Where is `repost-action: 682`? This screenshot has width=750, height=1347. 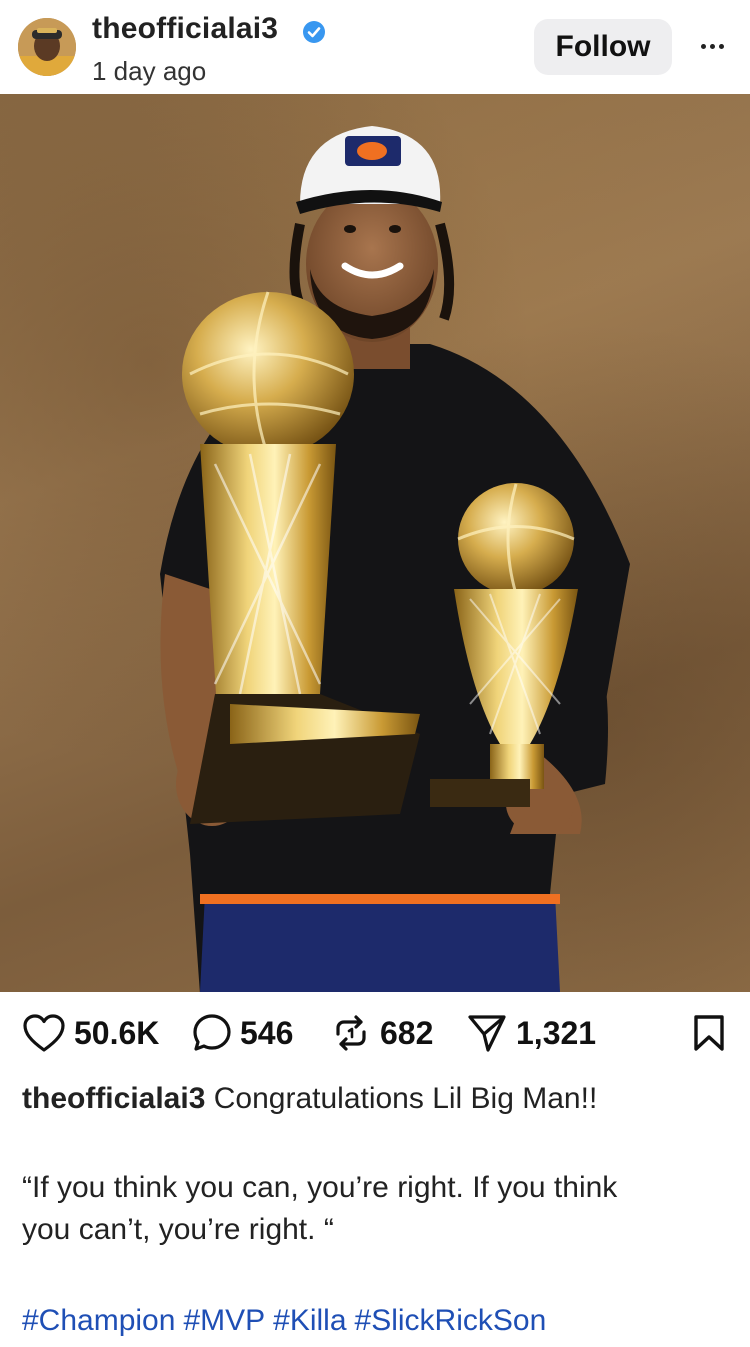
repost-action: 682 is located at coordinates (381, 1033).